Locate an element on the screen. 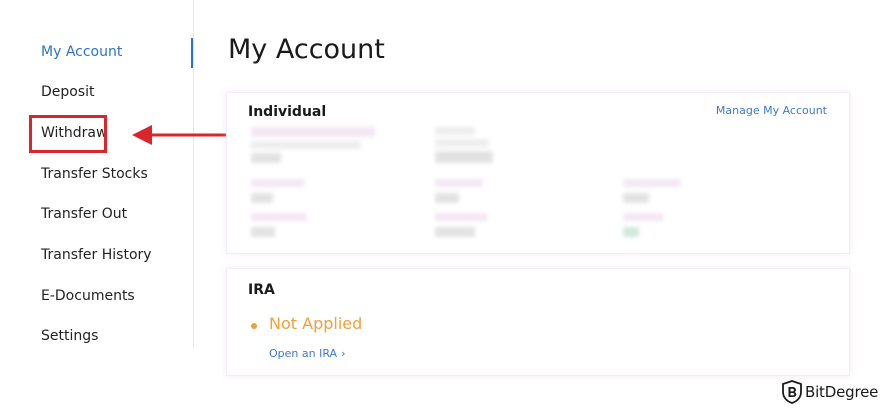  sidebar-item-settings: Settings is located at coordinates (69, 336).